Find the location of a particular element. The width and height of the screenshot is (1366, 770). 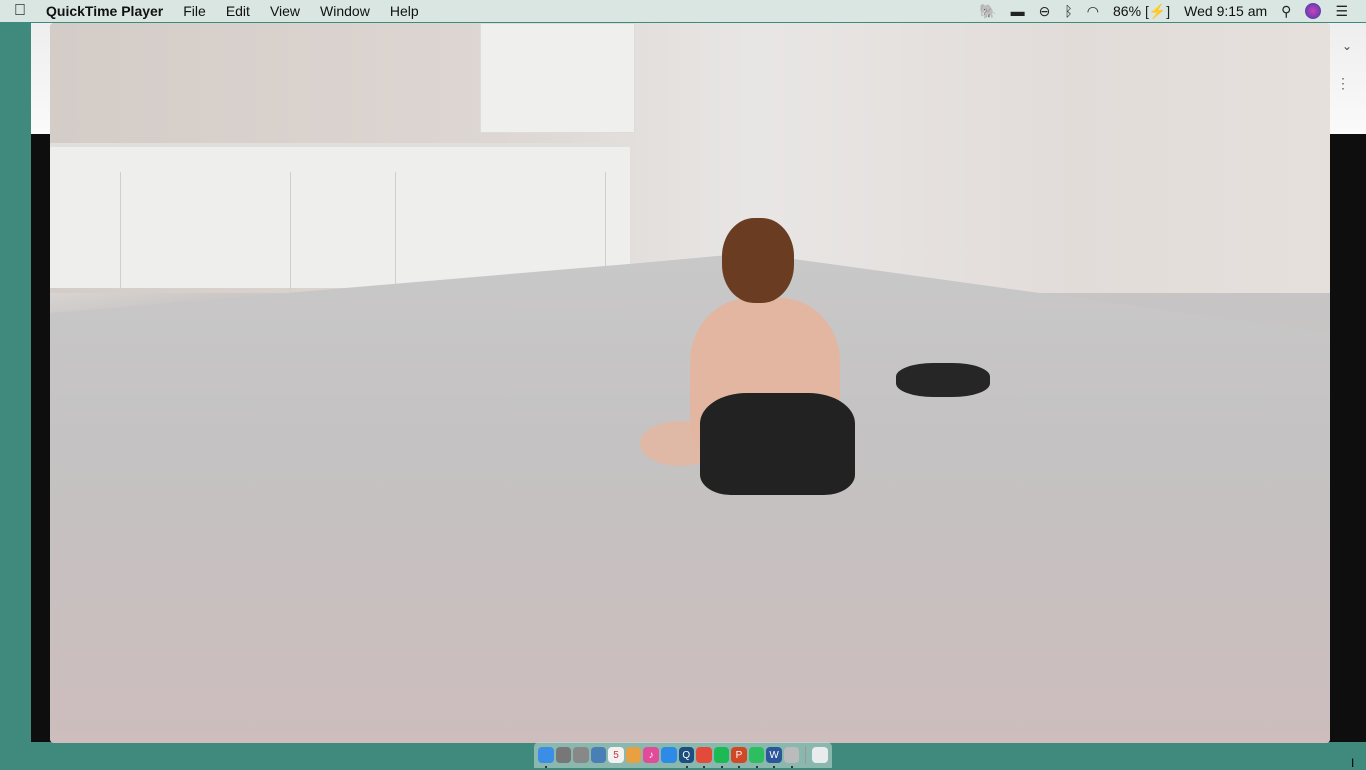

dock-chrome-icon is located at coordinates (704, 757).